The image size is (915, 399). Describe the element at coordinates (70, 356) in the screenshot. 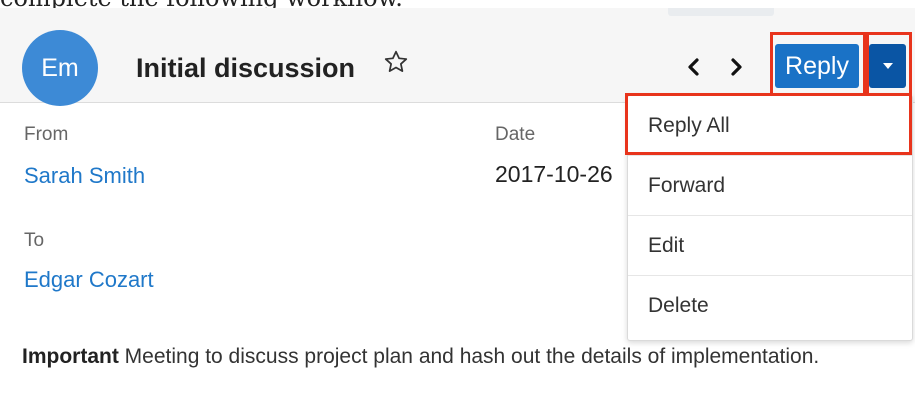

I see `body-emphasis: Important` at that location.